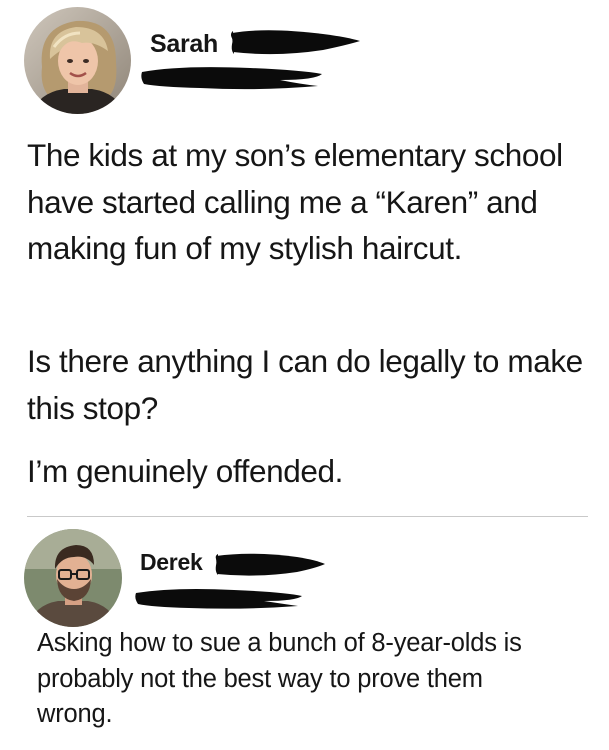 The height and width of the screenshot is (750, 609). What do you see at coordinates (171, 562) in the screenshot?
I see `reply-author-name: Derek` at bounding box center [171, 562].